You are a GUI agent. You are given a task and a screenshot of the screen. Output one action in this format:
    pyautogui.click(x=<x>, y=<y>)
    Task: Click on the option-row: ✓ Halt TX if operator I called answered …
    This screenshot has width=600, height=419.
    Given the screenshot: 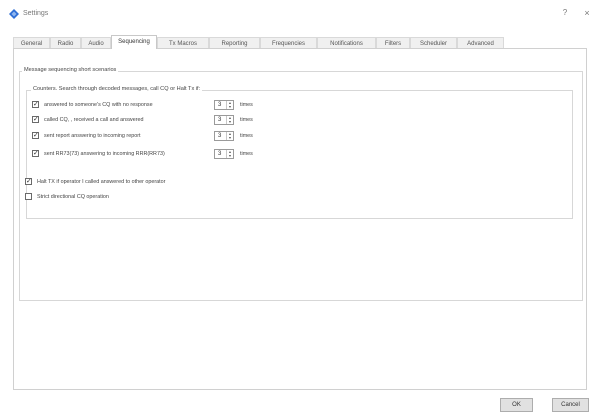 What is the action you would take?
    pyautogui.click(x=225, y=183)
    